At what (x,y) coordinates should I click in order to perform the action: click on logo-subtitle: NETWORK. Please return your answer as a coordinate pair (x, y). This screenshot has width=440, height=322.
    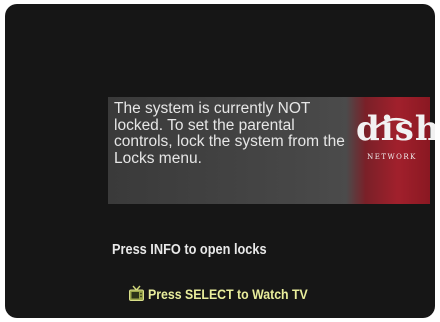
    Looking at the image, I should click on (392, 157).